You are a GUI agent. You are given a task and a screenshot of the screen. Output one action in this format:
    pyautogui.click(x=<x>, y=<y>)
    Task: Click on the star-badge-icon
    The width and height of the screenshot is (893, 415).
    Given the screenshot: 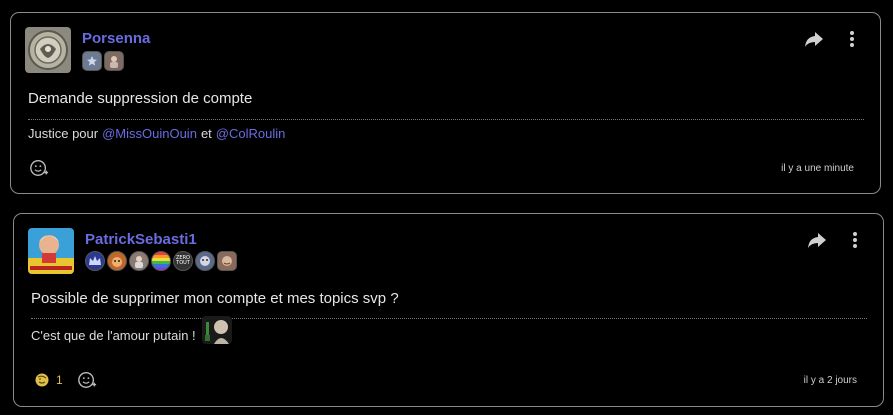 What is the action you would take?
    pyautogui.click(x=92, y=61)
    